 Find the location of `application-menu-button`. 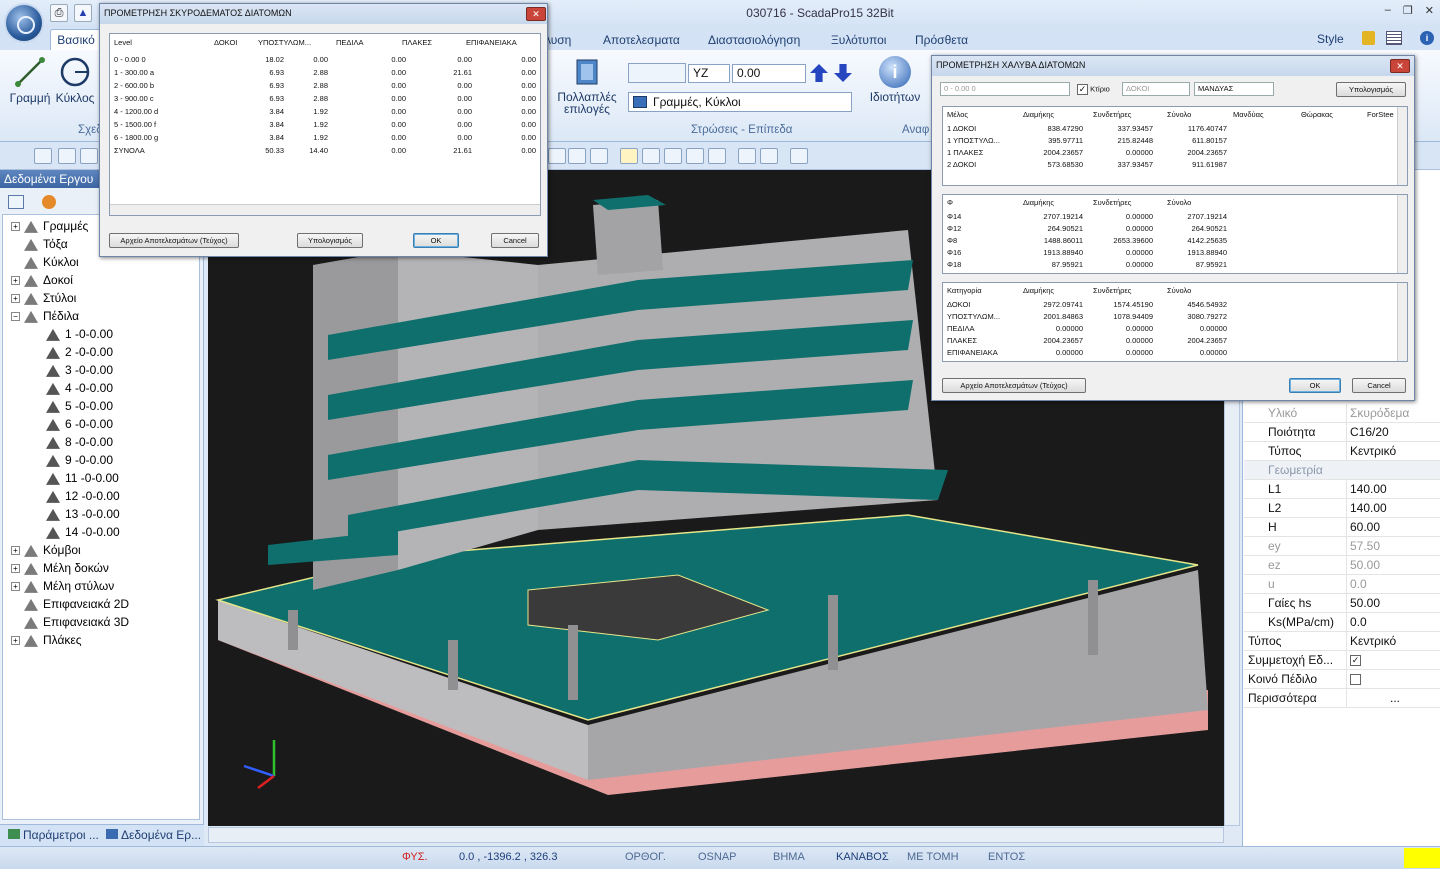

application-menu-button is located at coordinates (24, 23).